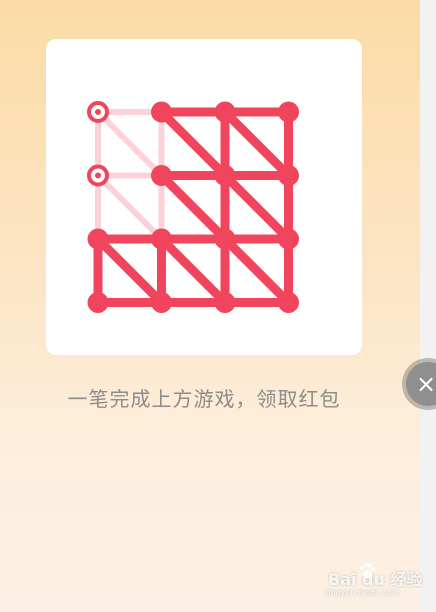  Describe the element at coordinates (426, 384) in the screenshot. I see `close-icon: ×` at that location.